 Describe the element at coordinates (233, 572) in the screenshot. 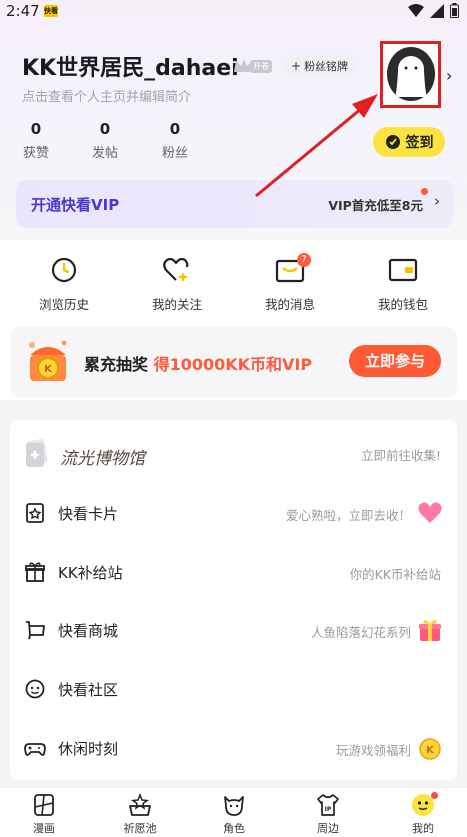

I see `menu-item-supply: KK补给站 你的KK币补给站` at that location.